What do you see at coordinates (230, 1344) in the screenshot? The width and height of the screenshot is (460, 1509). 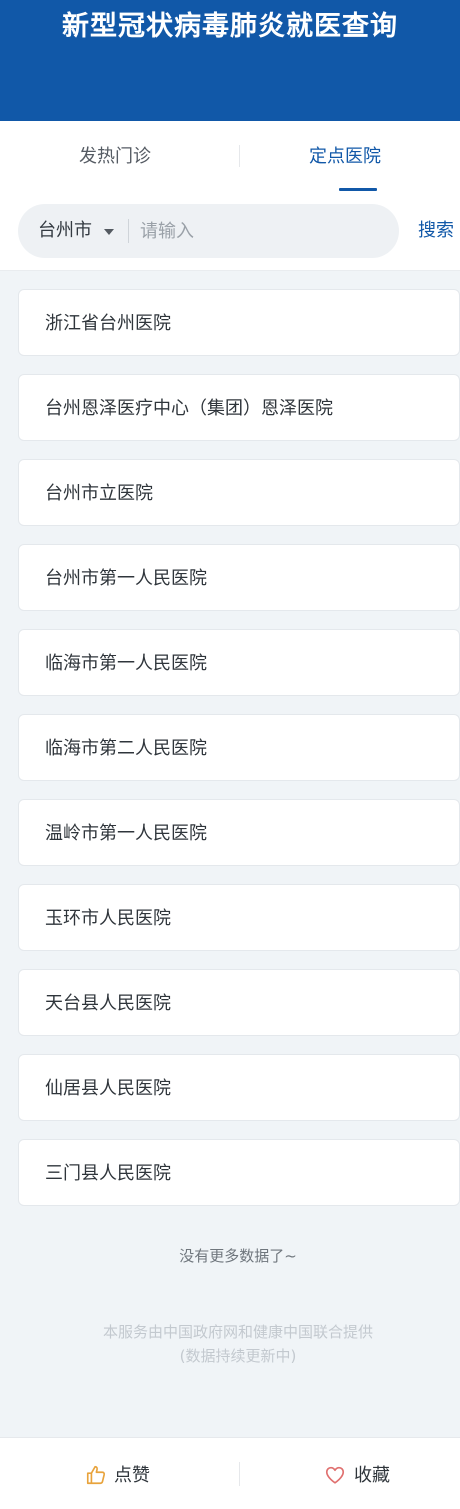 I see `footer-note: 本服务由中国政府网和健康中国联合提供 (数据持续更新中)` at bounding box center [230, 1344].